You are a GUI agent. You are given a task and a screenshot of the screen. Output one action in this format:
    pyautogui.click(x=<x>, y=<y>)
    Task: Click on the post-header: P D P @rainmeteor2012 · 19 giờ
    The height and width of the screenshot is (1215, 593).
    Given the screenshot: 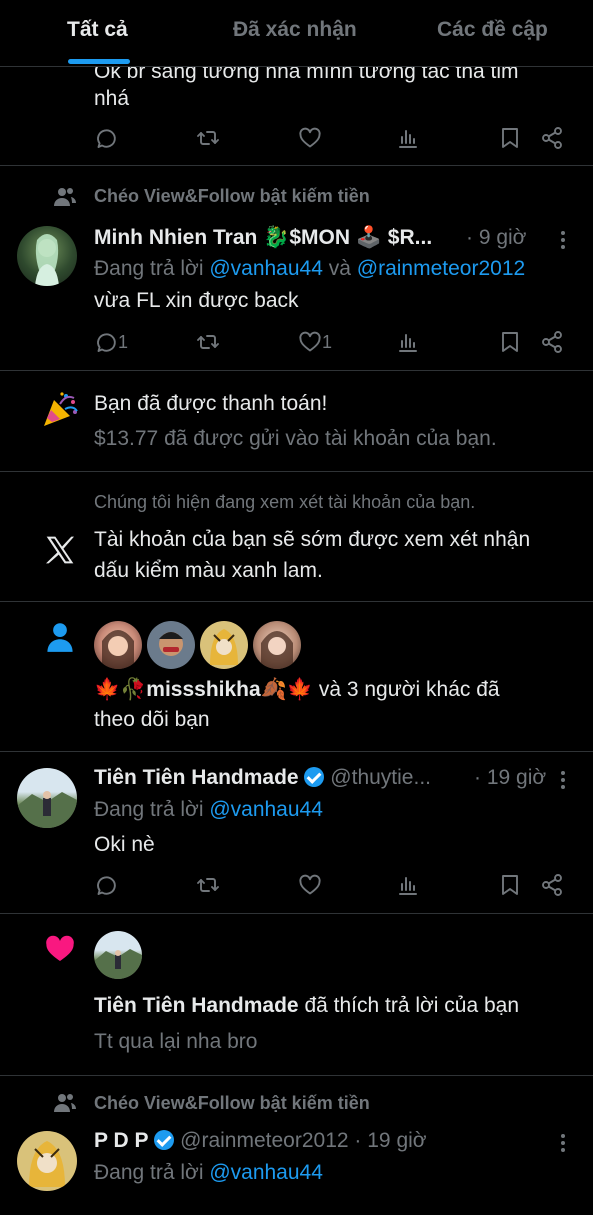 What is the action you would take?
    pyautogui.click(x=260, y=1140)
    